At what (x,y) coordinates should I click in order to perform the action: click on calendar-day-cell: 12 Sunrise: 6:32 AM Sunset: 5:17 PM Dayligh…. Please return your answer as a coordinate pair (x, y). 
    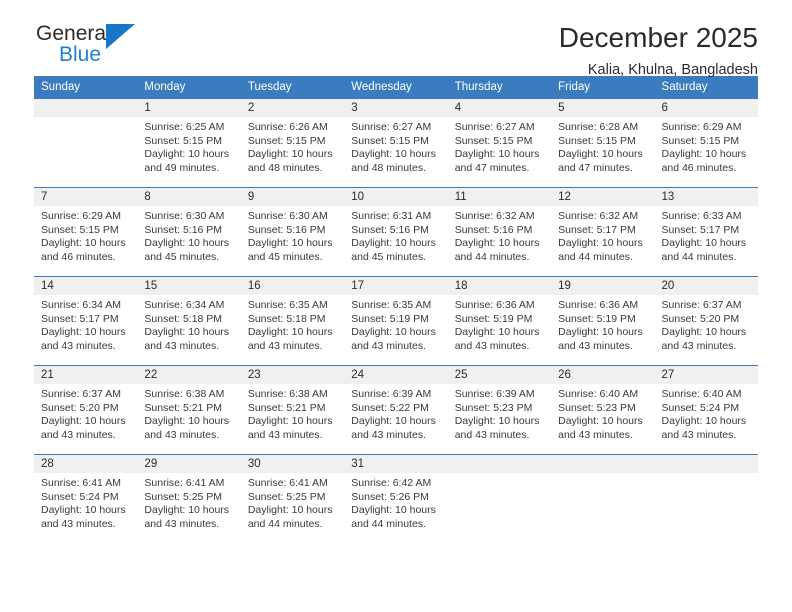
    Looking at the image, I should click on (603, 232).